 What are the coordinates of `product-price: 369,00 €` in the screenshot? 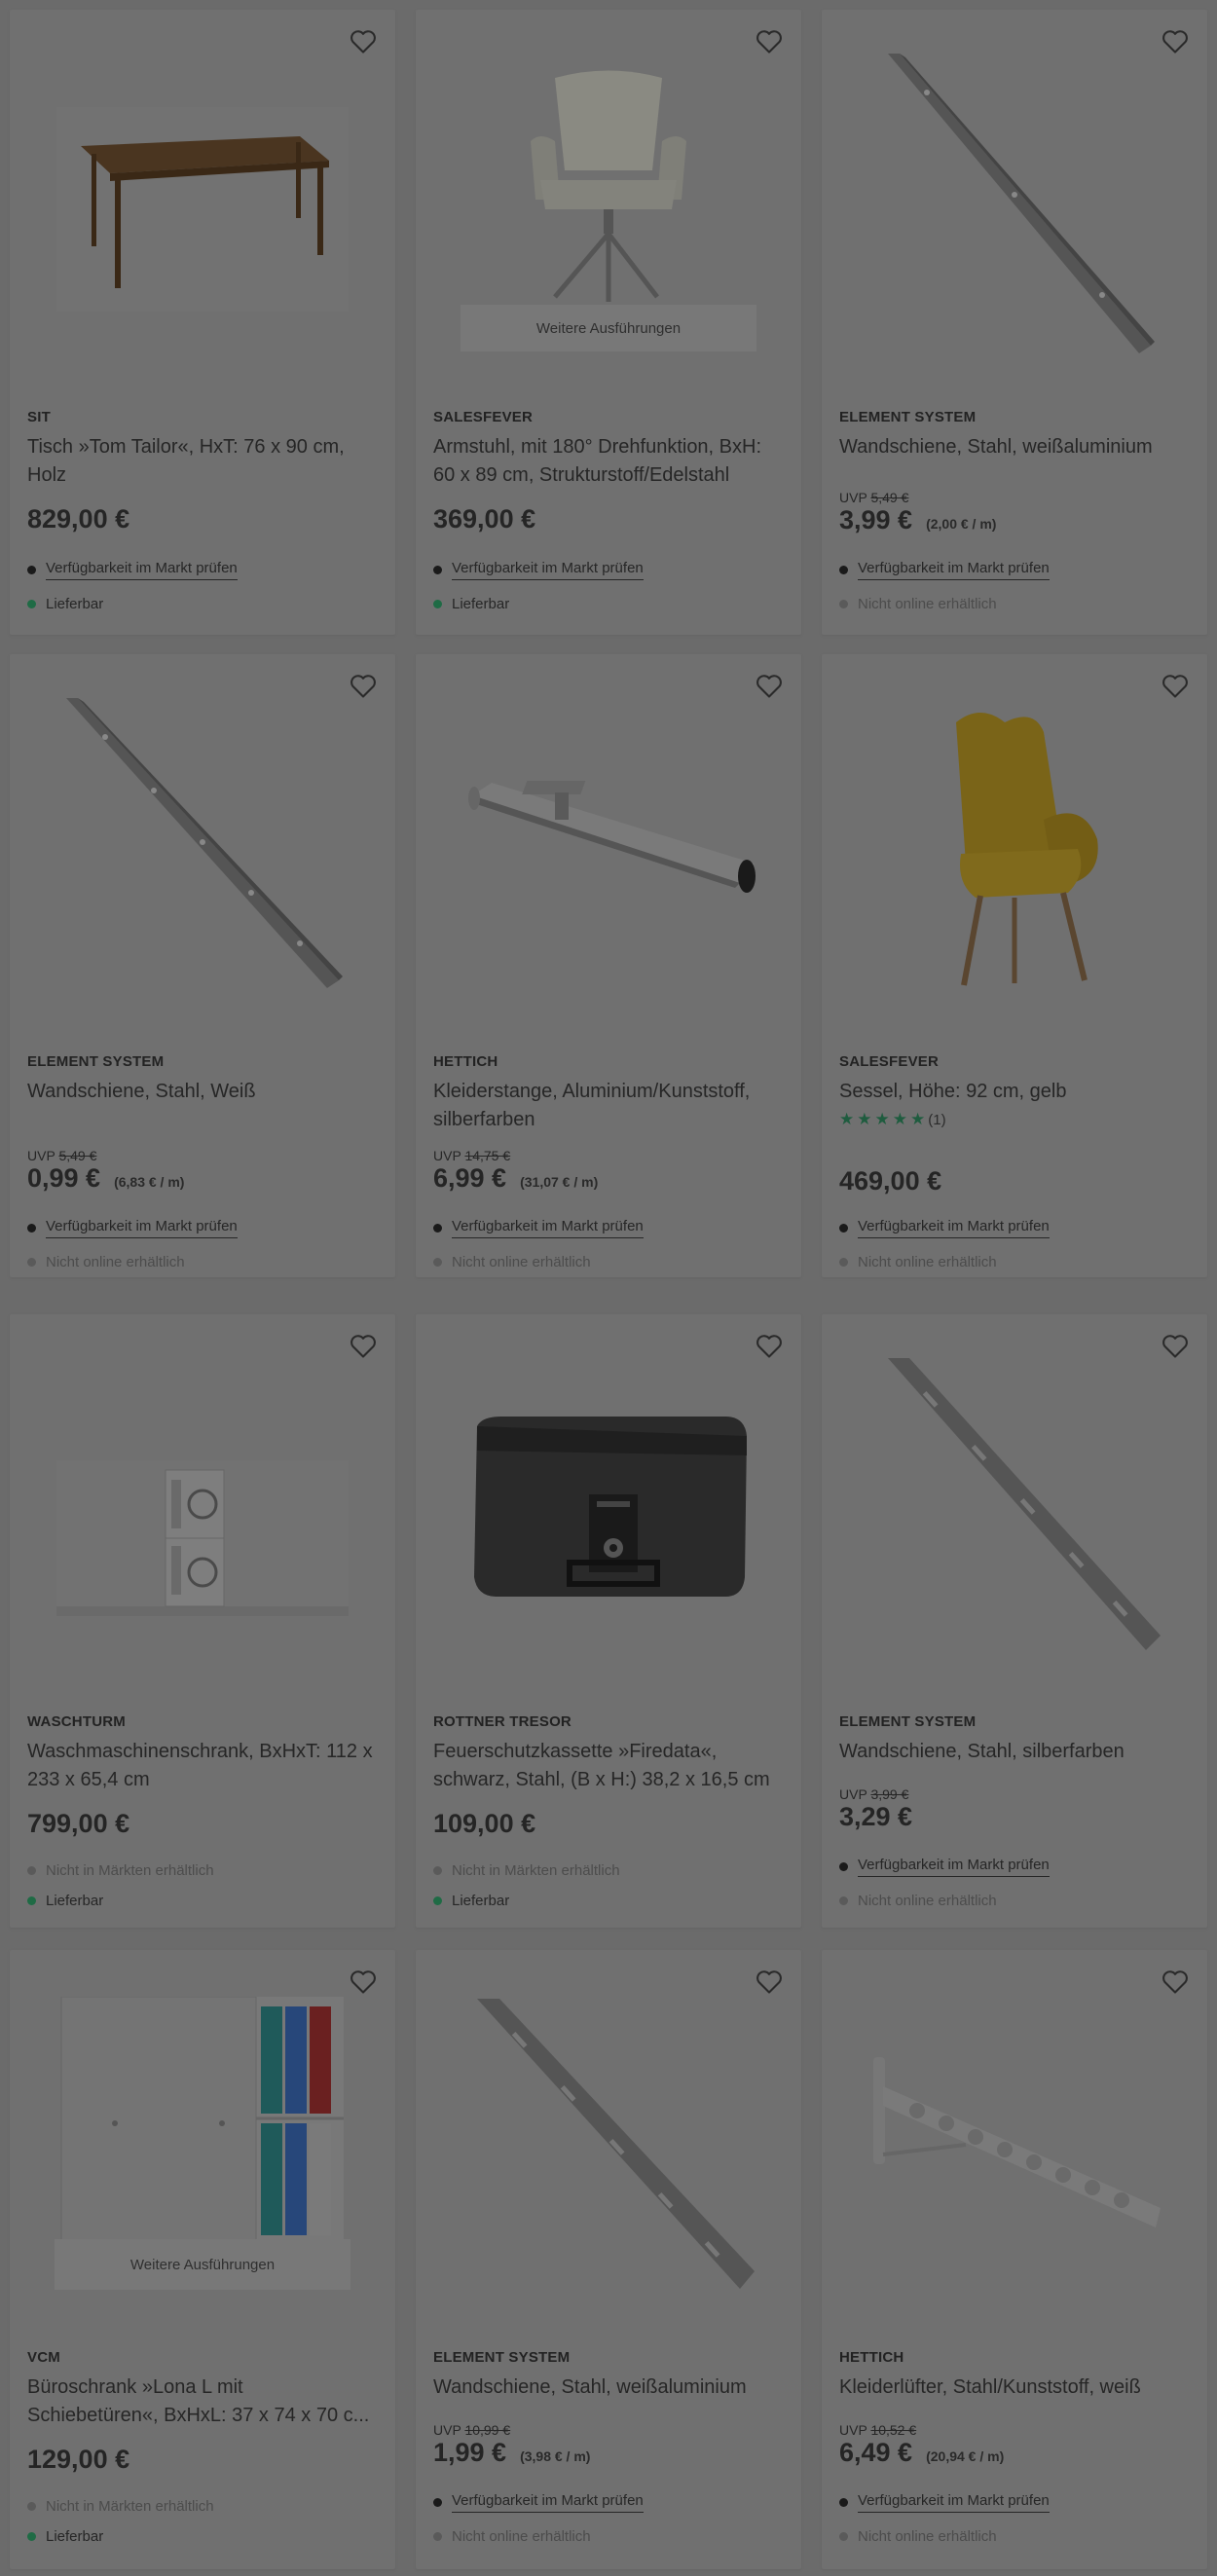 It's located at (484, 519).